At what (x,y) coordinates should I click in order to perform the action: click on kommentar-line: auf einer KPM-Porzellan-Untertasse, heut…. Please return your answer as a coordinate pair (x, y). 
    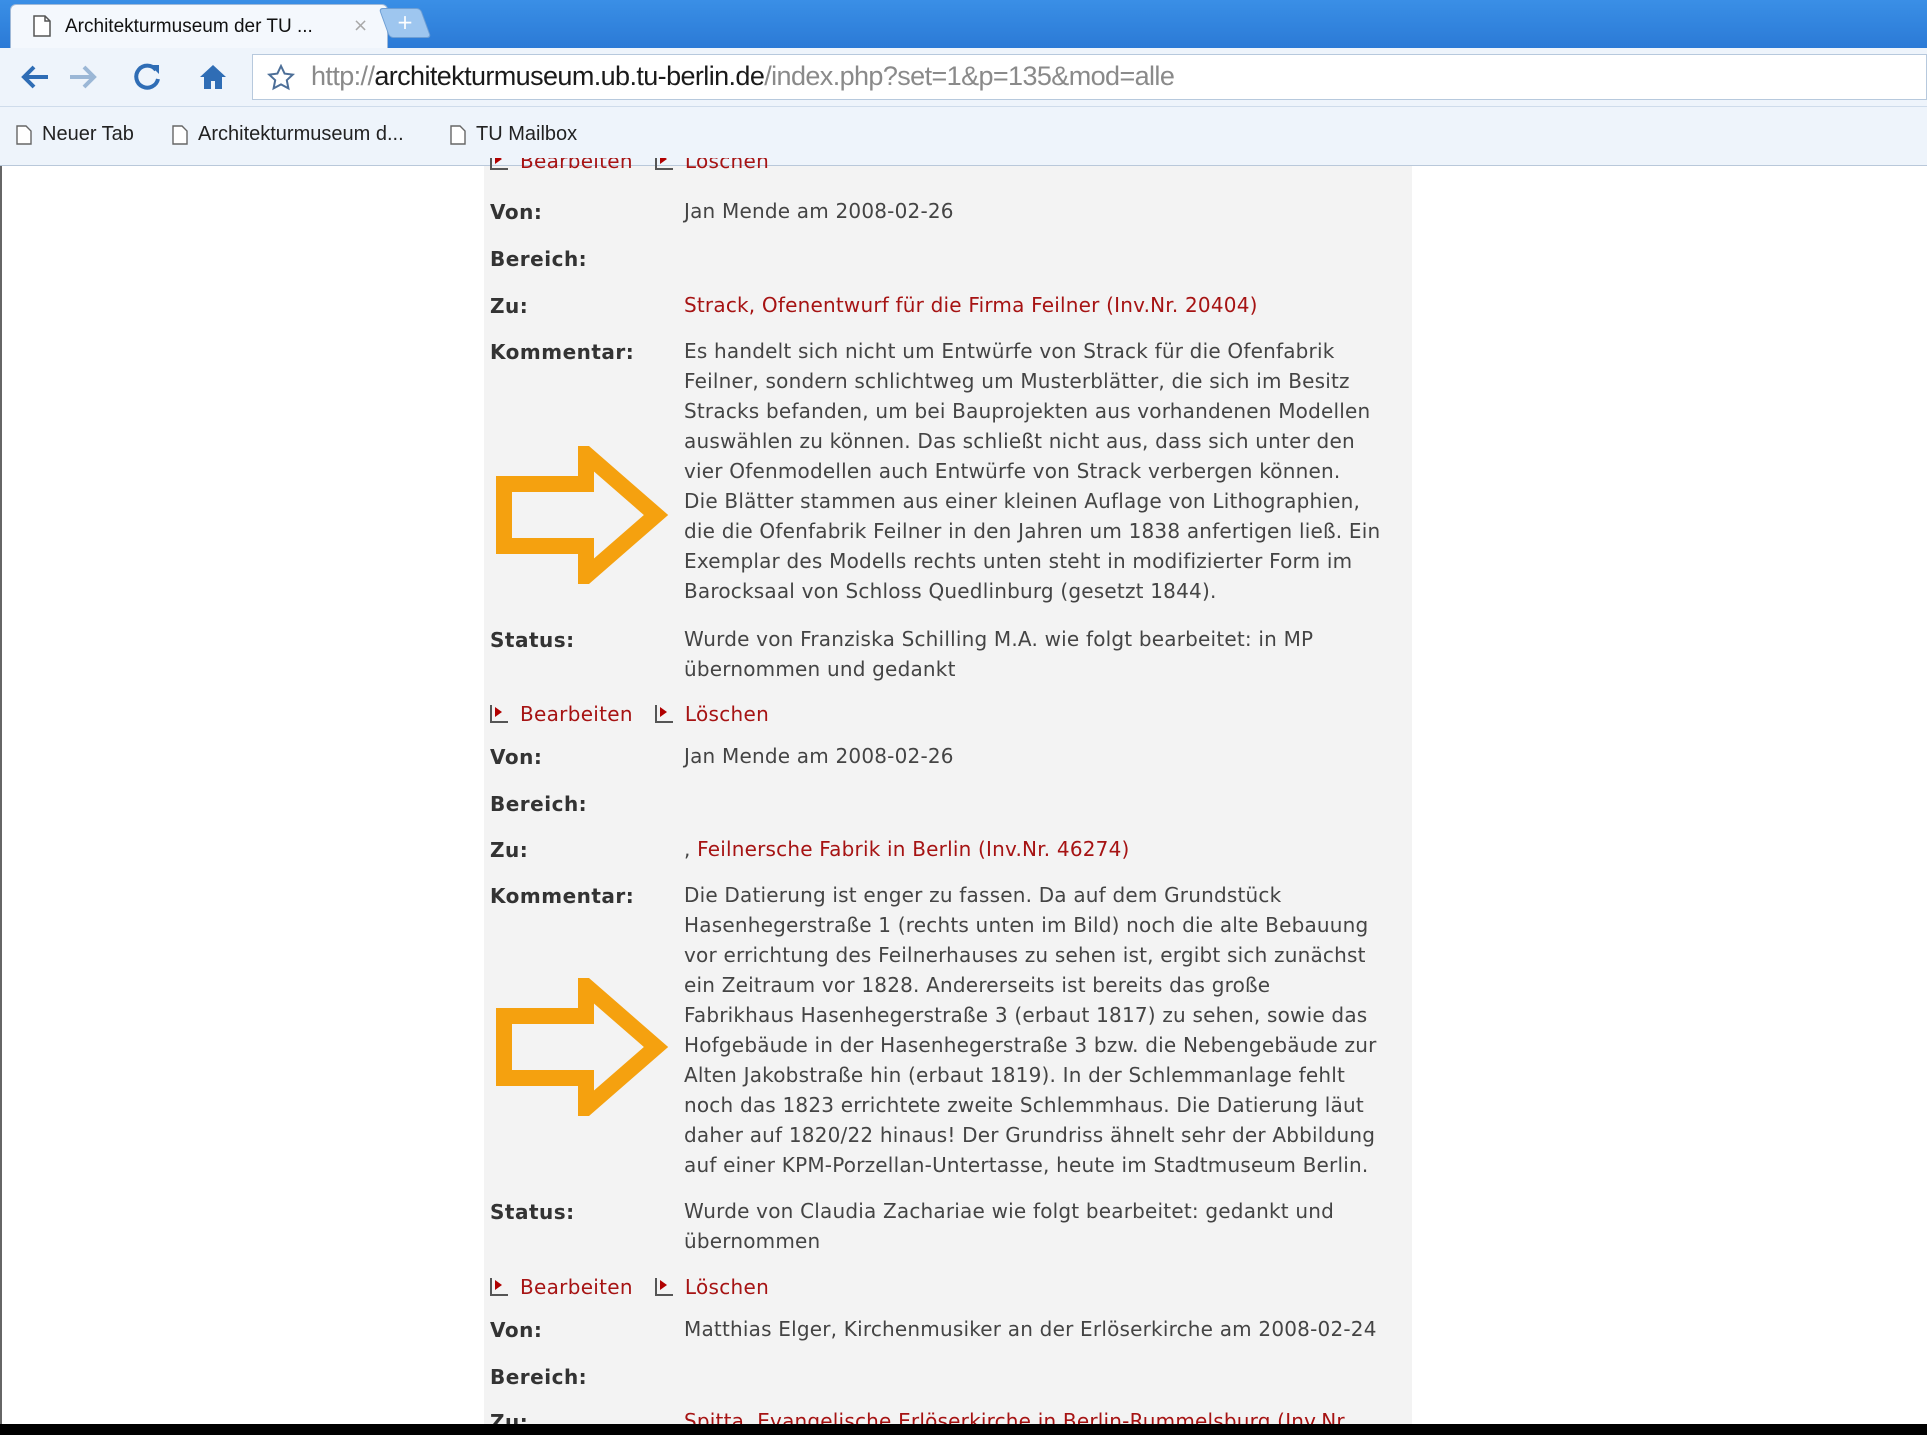
    Looking at the image, I should click on (1026, 1165).